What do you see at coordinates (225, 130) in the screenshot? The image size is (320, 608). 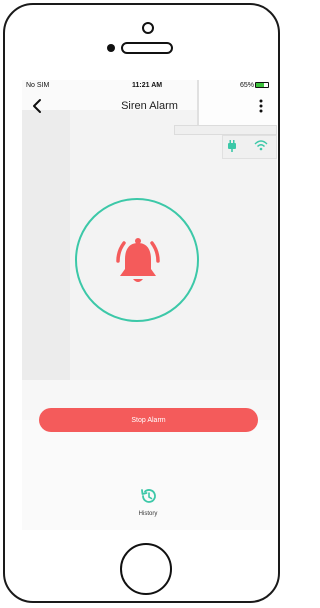 I see `room-shelf` at bounding box center [225, 130].